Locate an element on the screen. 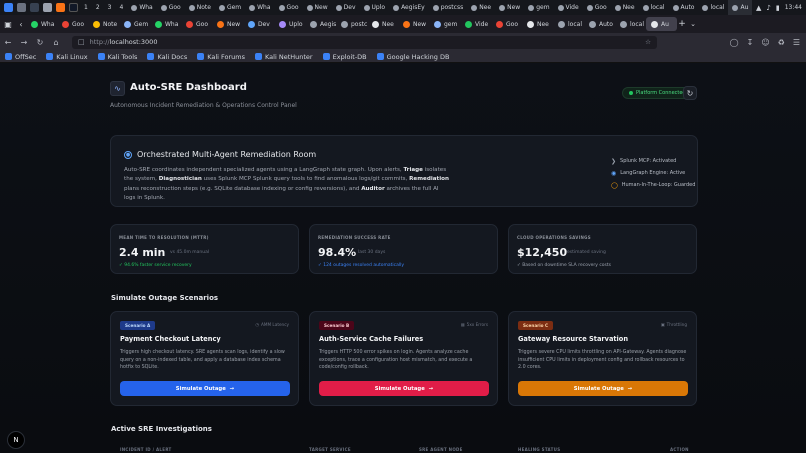 This screenshot has height=453, width=806. tab-scroll-left-icon: ‹ is located at coordinates (21, 24).